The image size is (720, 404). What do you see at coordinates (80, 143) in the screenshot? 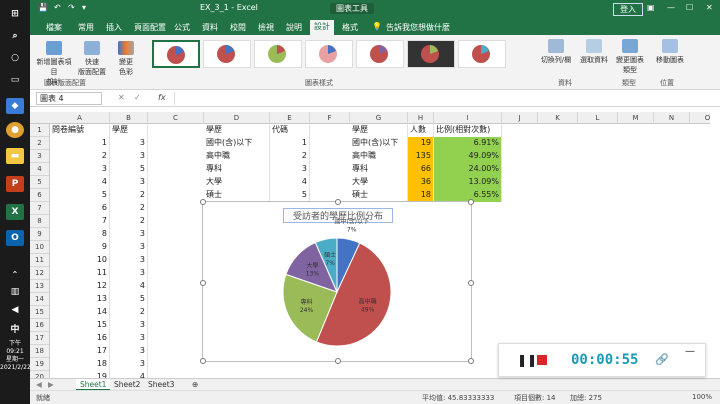
I see `data-cell: 1` at bounding box center [80, 143].